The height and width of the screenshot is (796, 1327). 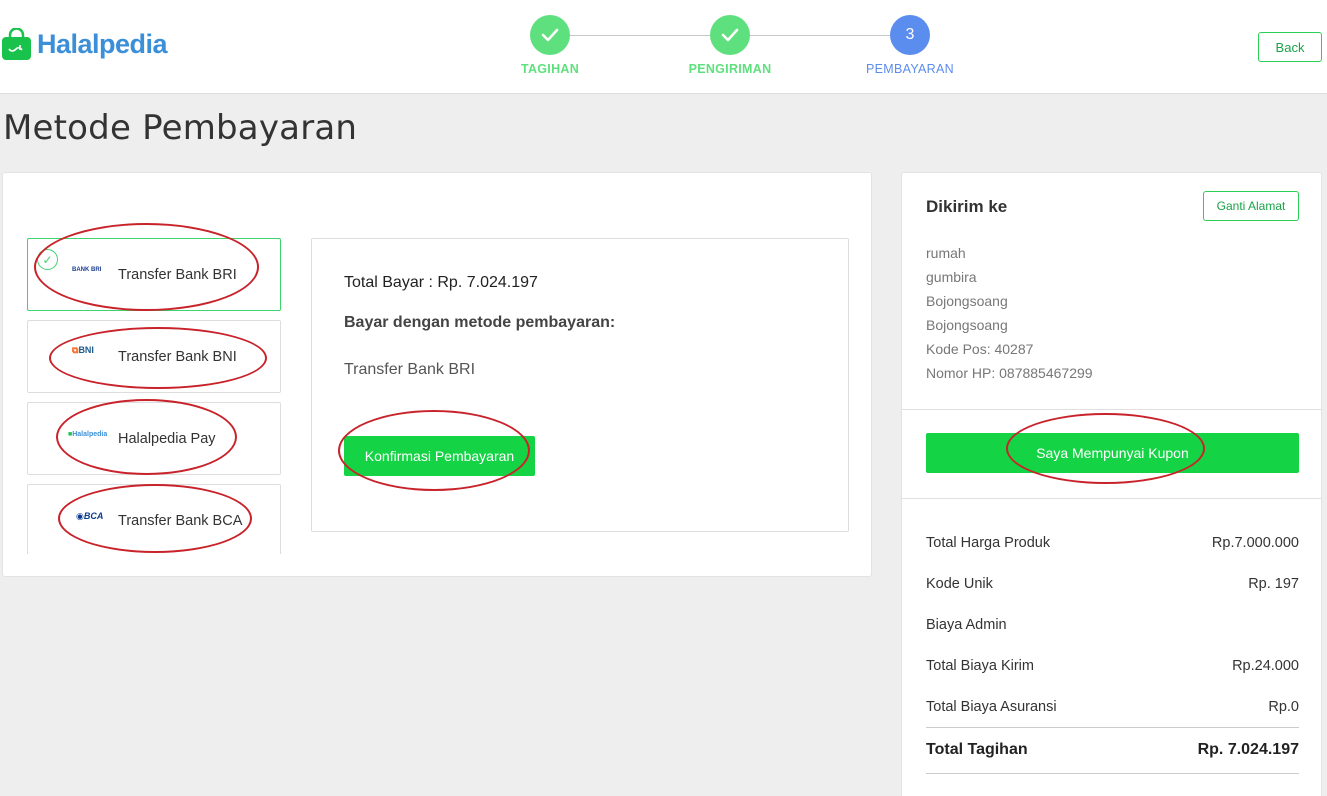 I want to click on change-address-button: Ganti Alamat, so click(x=1251, y=206).